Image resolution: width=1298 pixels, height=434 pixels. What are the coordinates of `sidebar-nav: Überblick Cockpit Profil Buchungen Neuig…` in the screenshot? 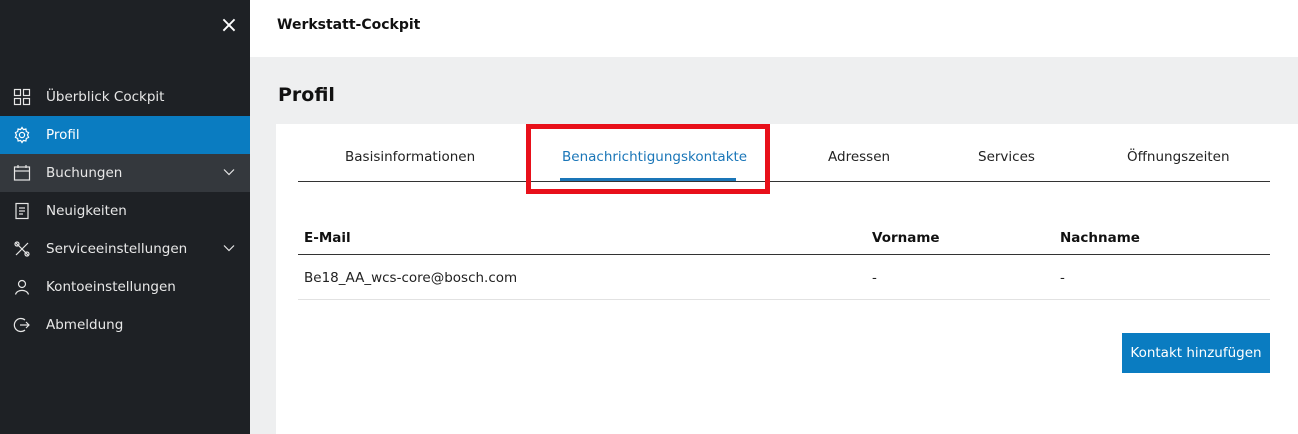 It's located at (125, 211).